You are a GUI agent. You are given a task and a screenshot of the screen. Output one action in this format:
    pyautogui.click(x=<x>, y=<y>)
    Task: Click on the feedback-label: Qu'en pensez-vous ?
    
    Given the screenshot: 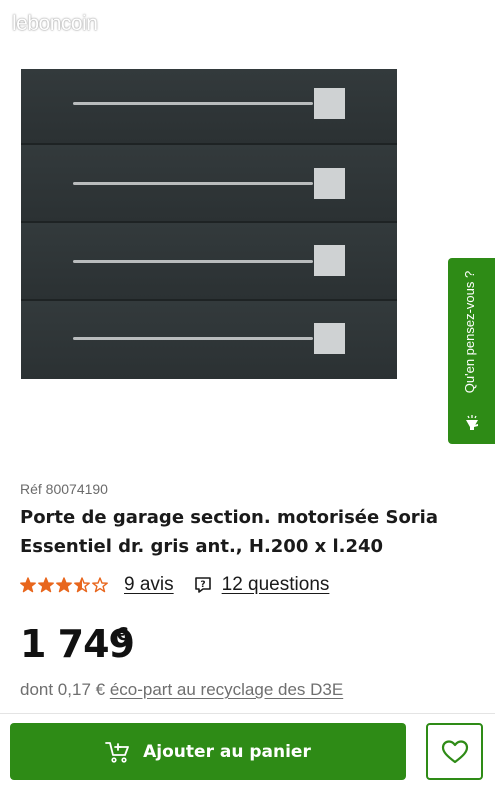 What is the action you would take?
    pyautogui.click(x=469, y=332)
    